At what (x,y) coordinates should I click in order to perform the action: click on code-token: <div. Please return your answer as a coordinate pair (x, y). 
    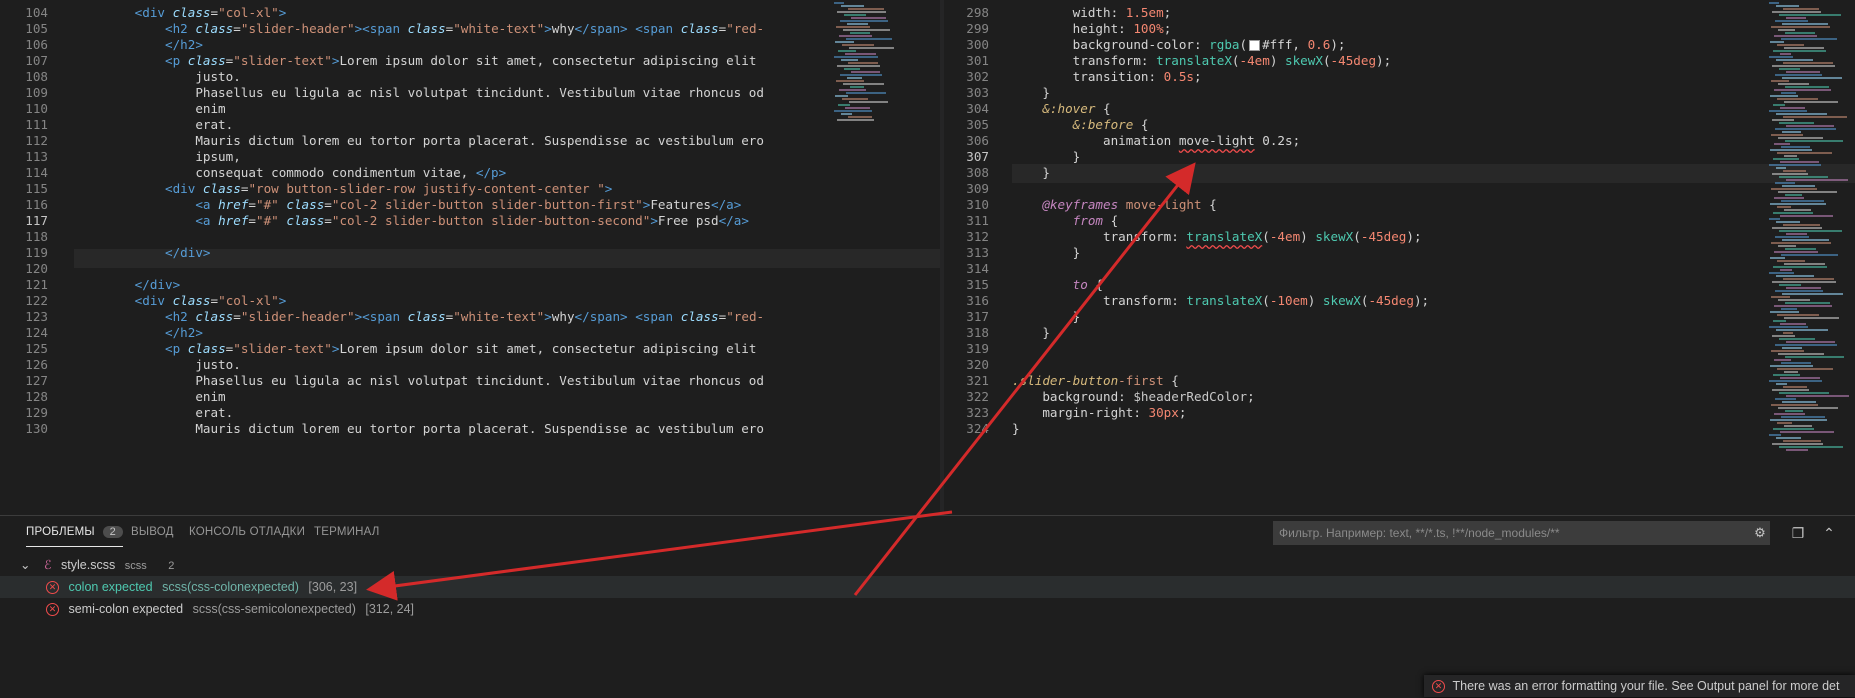
    Looking at the image, I should click on (184, 188).